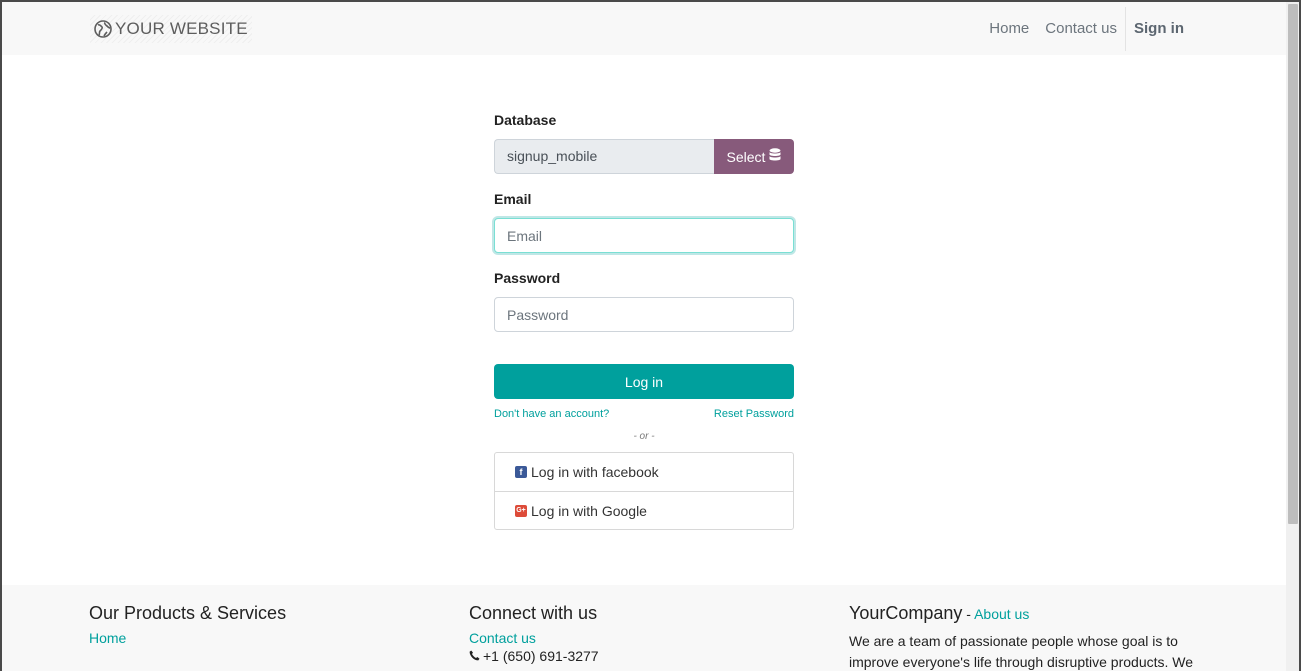 The width and height of the screenshot is (1301, 671). What do you see at coordinates (1293, 264) in the screenshot?
I see `scrollbar-thumb` at bounding box center [1293, 264].